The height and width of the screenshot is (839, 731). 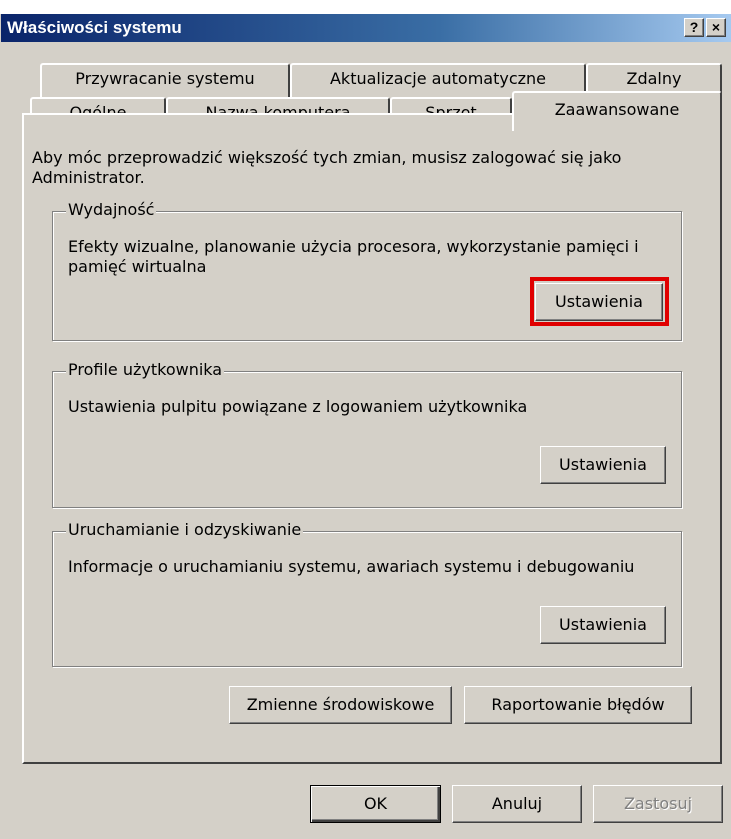 What do you see at coordinates (617, 111) in the screenshot?
I see `tab-advanced: Zaawansowane` at bounding box center [617, 111].